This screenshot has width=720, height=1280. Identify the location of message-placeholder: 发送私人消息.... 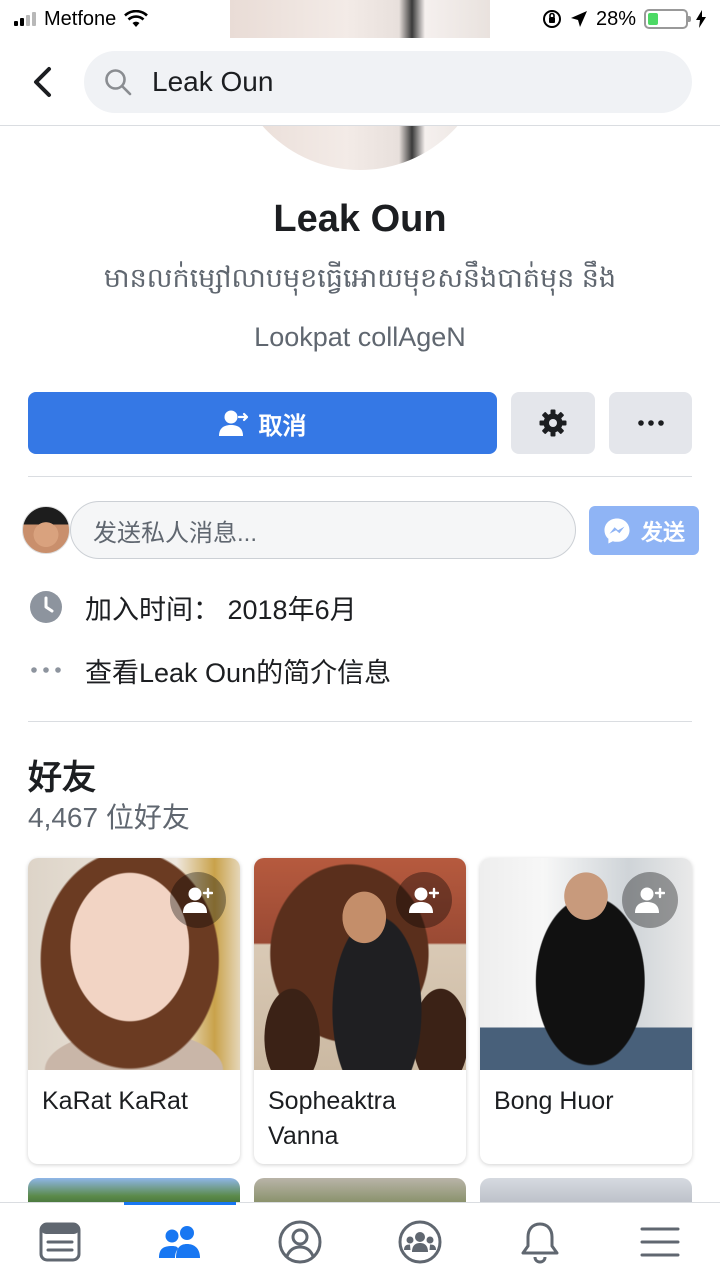
(175, 533).